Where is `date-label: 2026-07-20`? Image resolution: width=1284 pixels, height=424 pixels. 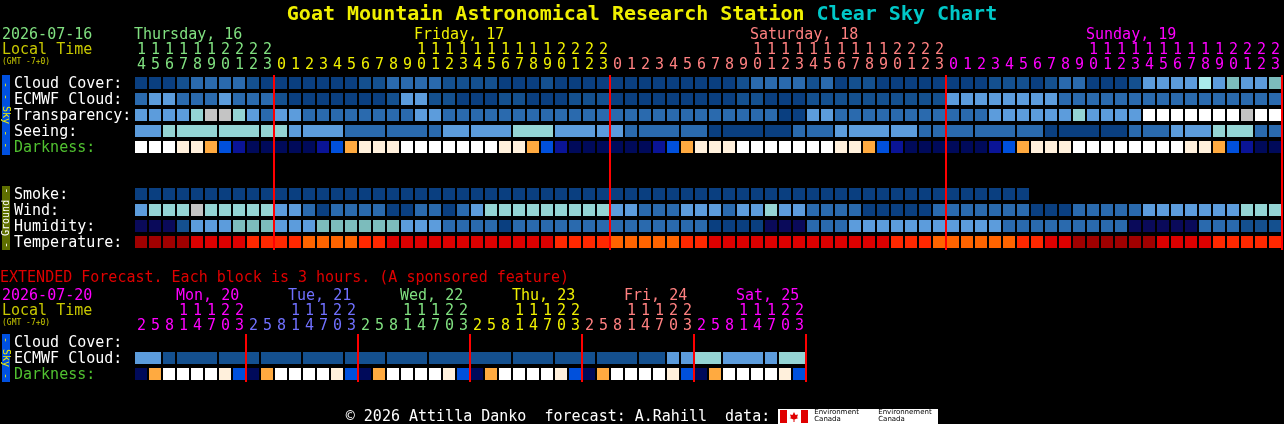 date-label: 2026-07-20 is located at coordinates (48, 295).